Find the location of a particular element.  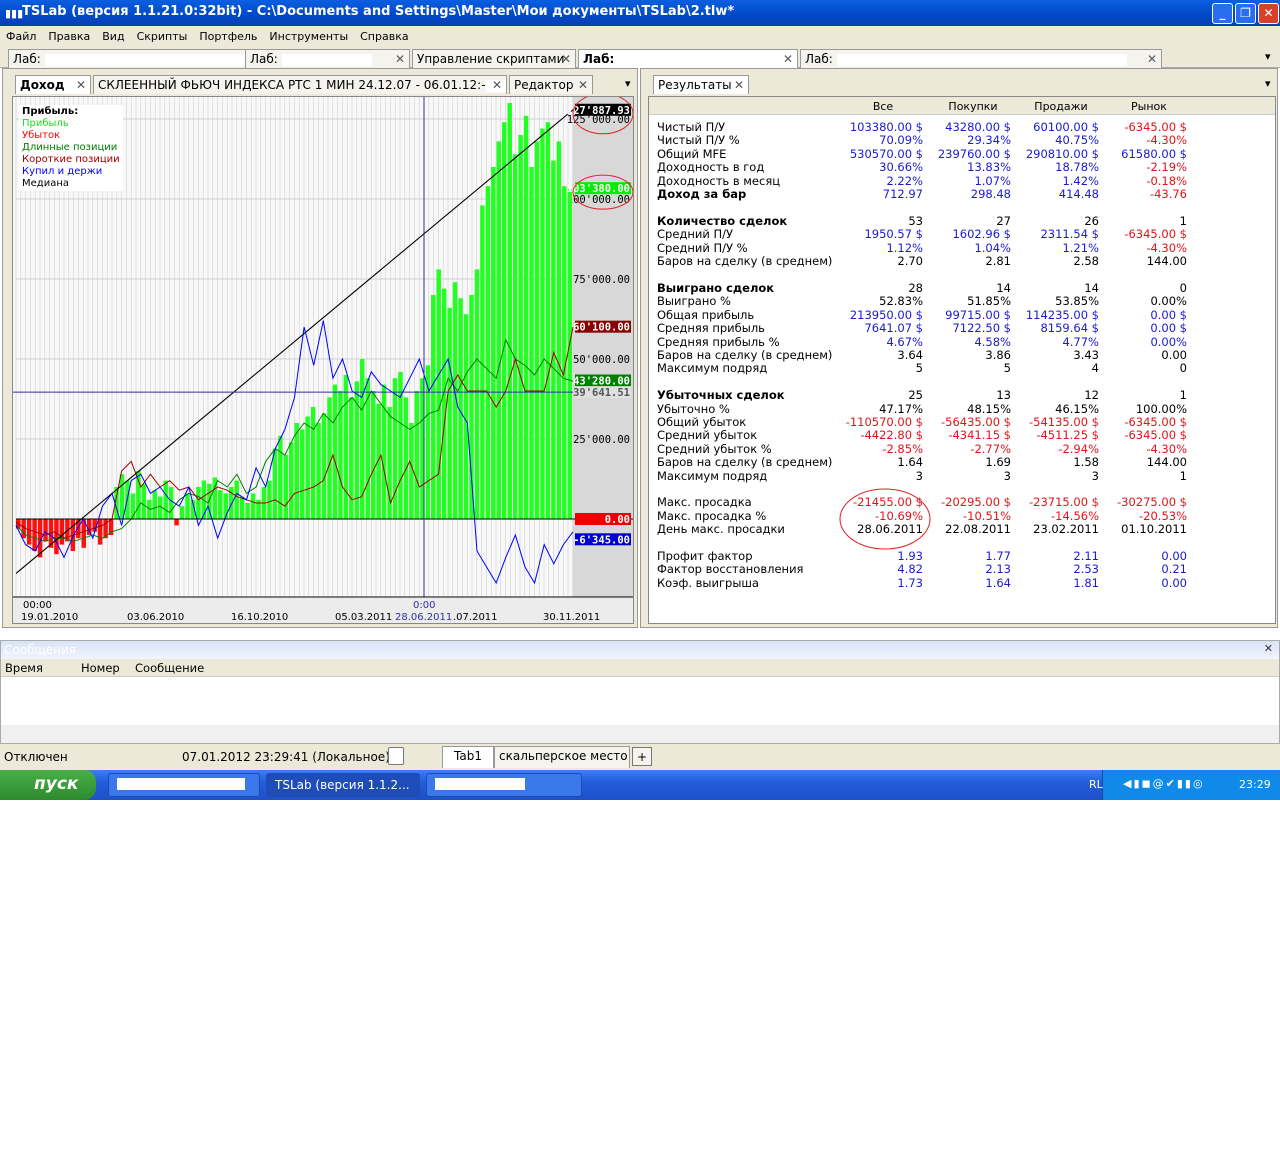

value-badge-label: 43'280.00 is located at coordinates (601, 382).